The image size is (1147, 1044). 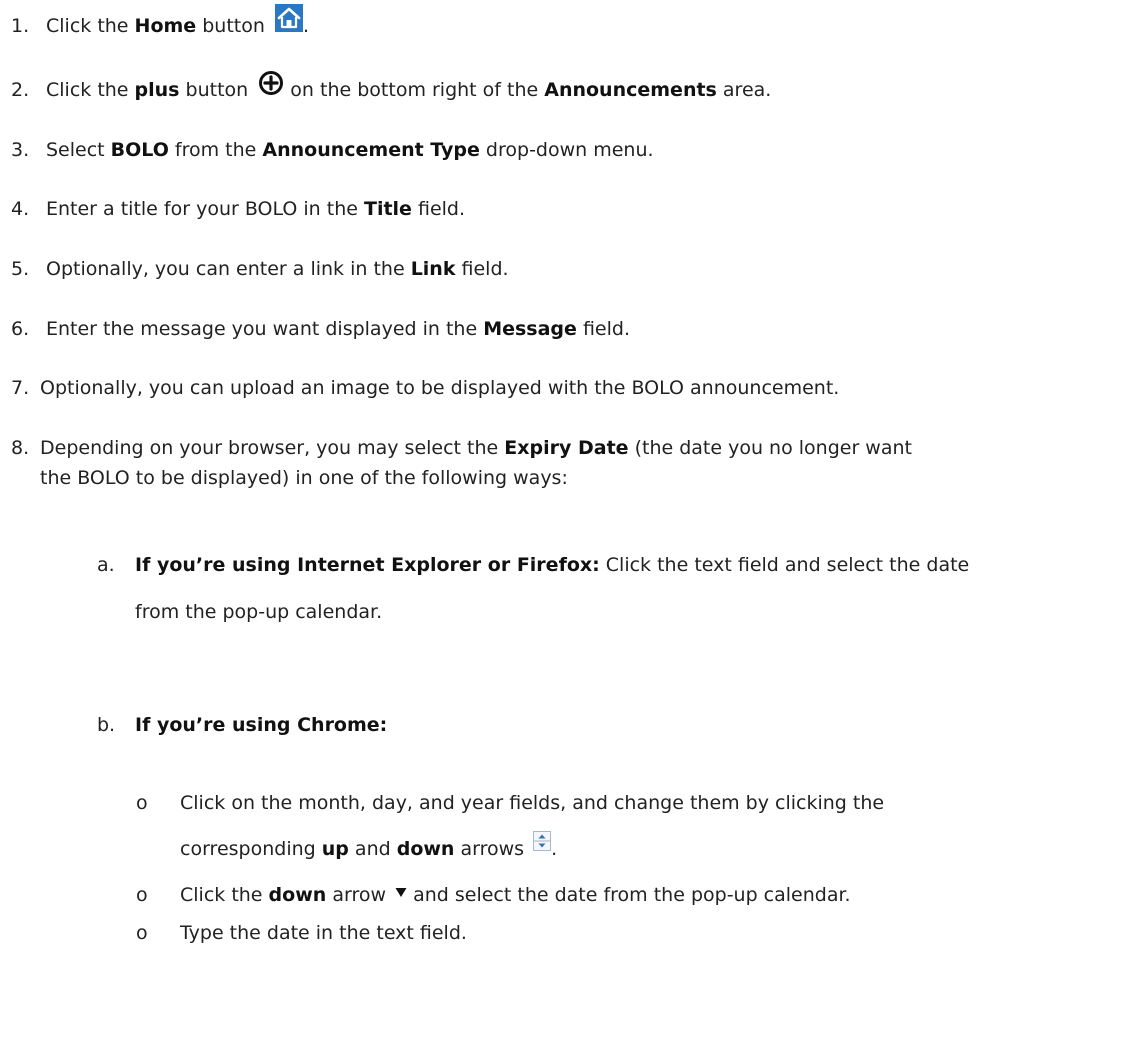 What do you see at coordinates (387, 209) in the screenshot?
I see `title-label: Title` at bounding box center [387, 209].